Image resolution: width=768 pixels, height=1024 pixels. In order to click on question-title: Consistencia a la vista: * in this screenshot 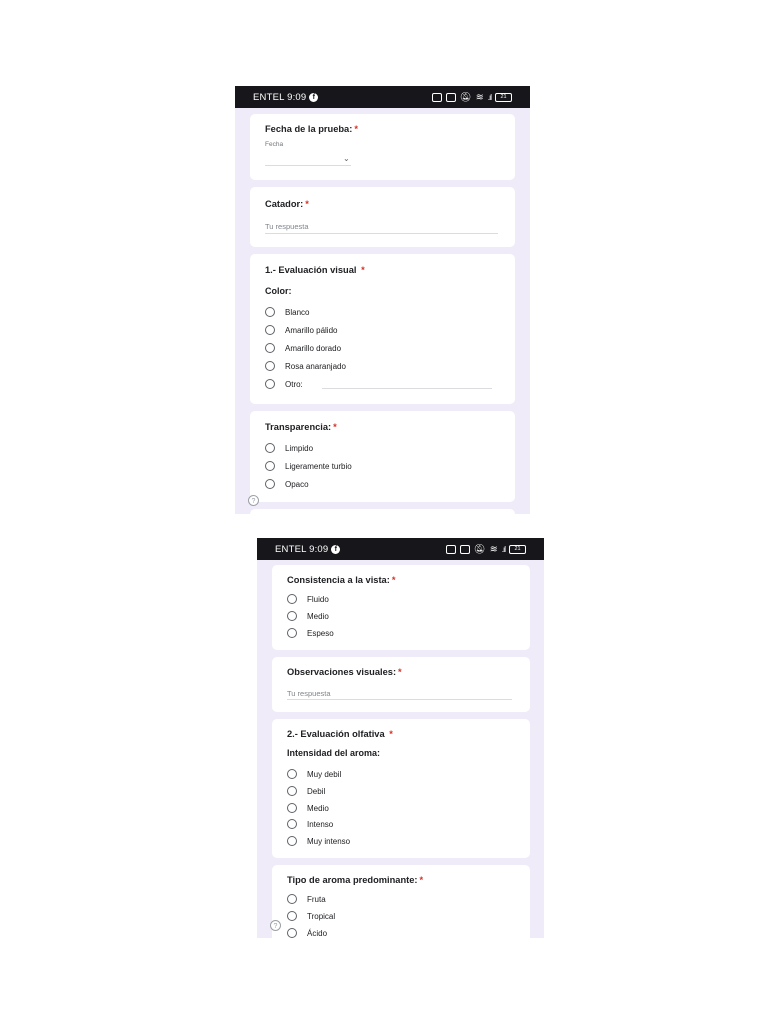, I will do `click(341, 580)`.